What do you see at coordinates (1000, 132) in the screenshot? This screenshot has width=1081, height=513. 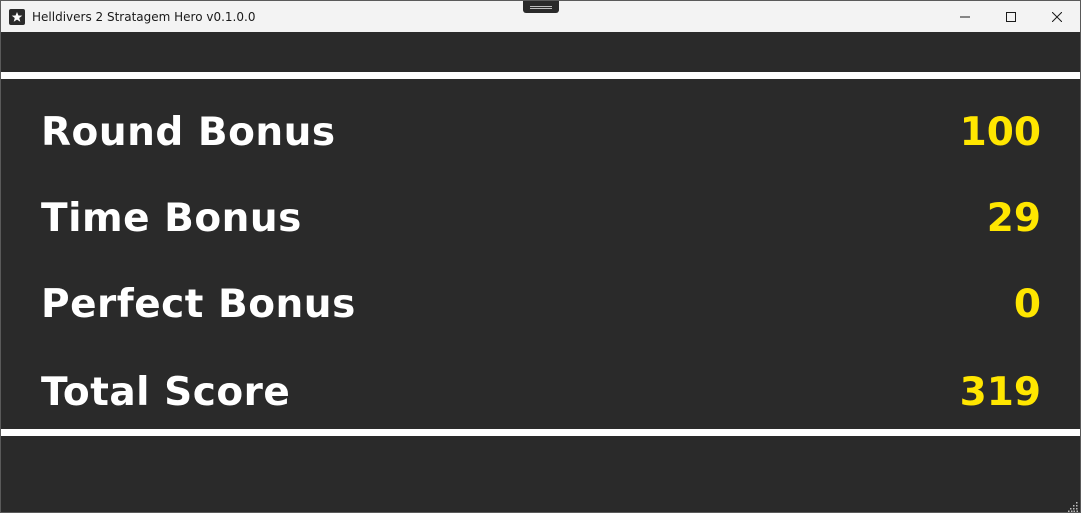 I see `round-bonus-value: 100` at bounding box center [1000, 132].